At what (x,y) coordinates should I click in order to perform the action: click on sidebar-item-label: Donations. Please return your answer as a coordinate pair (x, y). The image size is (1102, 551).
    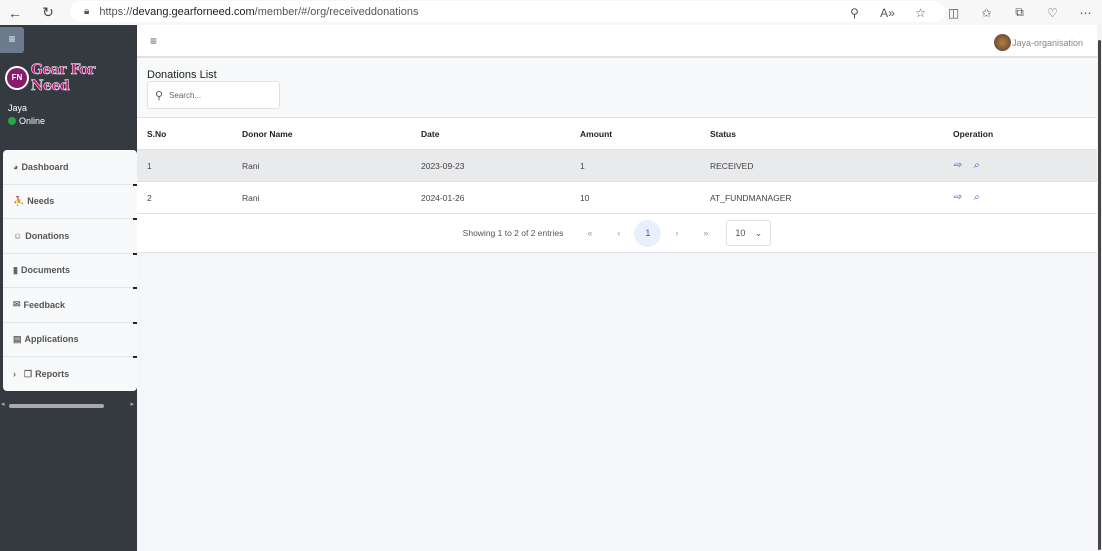
    Looking at the image, I should click on (47, 235).